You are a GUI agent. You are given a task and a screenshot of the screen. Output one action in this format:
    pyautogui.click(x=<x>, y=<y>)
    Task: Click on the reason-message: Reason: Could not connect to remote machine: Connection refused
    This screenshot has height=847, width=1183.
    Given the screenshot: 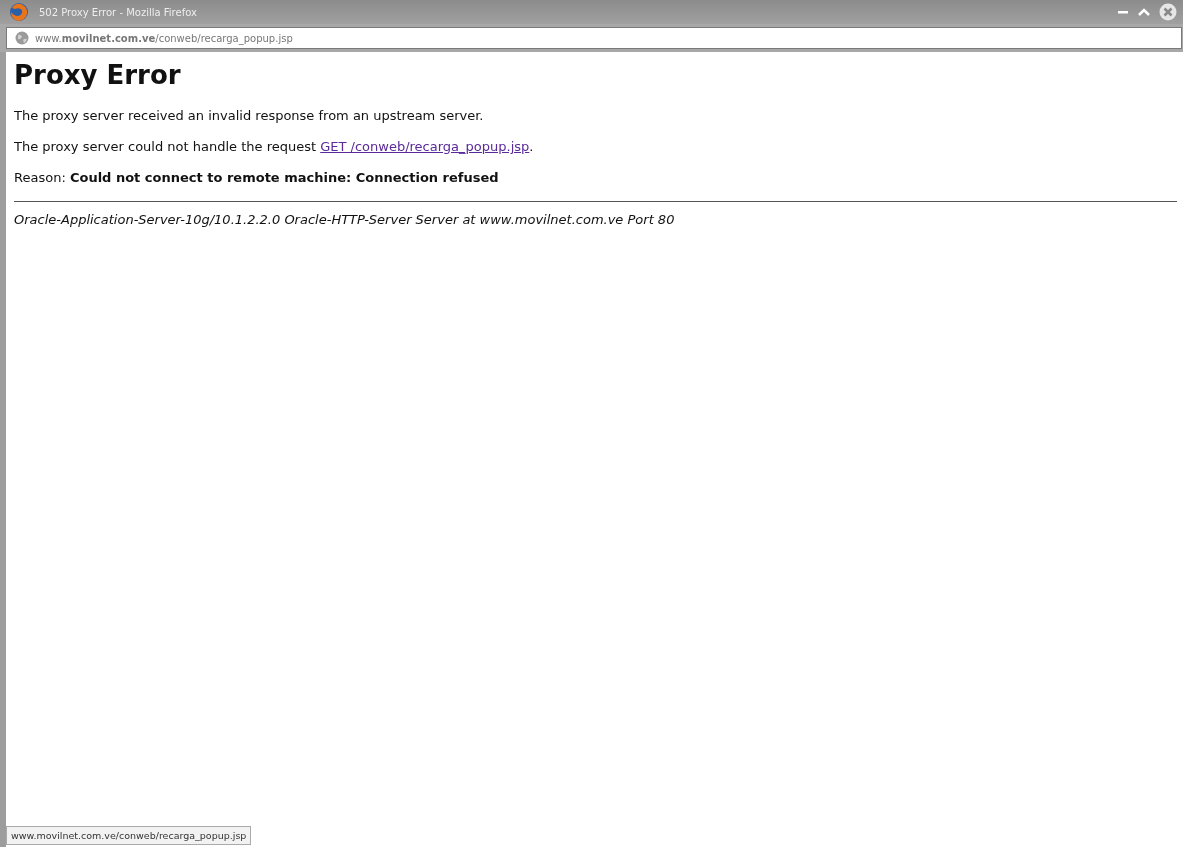 What is the action you would take?
    pyautogui.click(x=257, y=177)
    